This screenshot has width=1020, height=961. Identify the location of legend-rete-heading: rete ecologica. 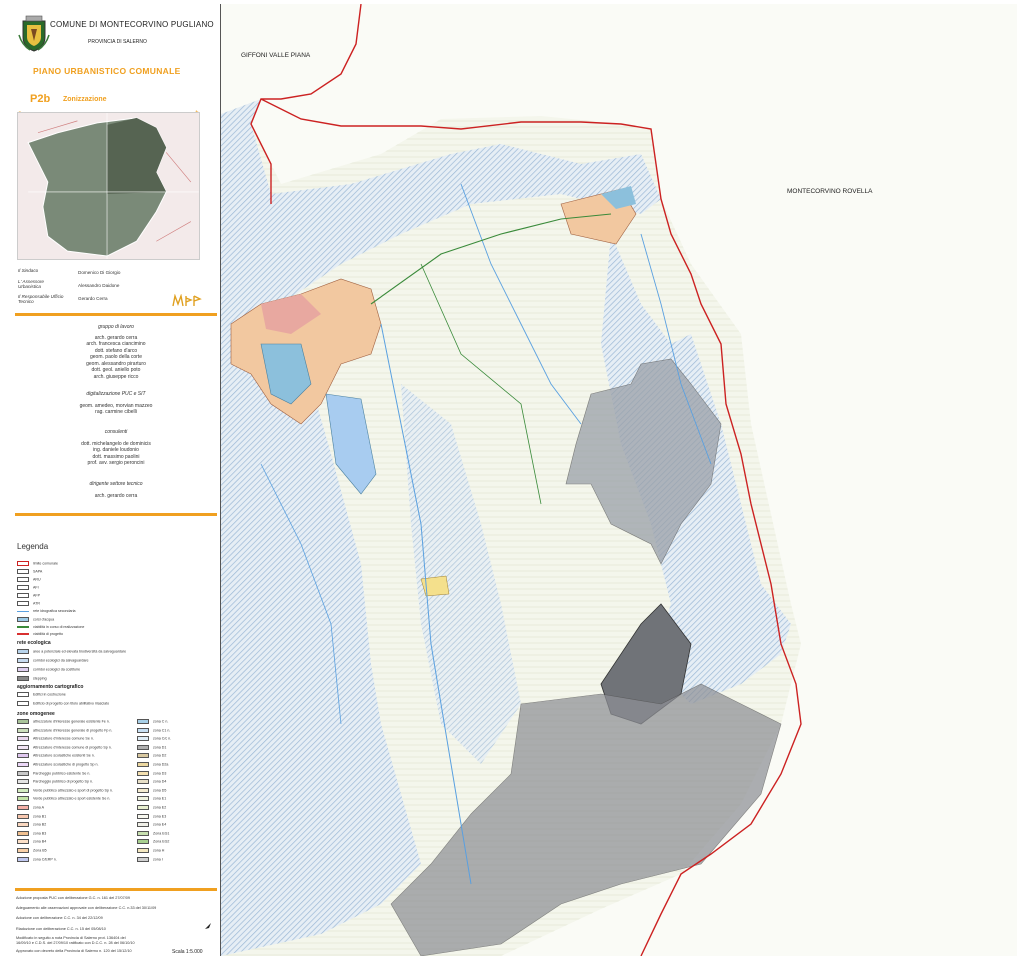
(34, 643).